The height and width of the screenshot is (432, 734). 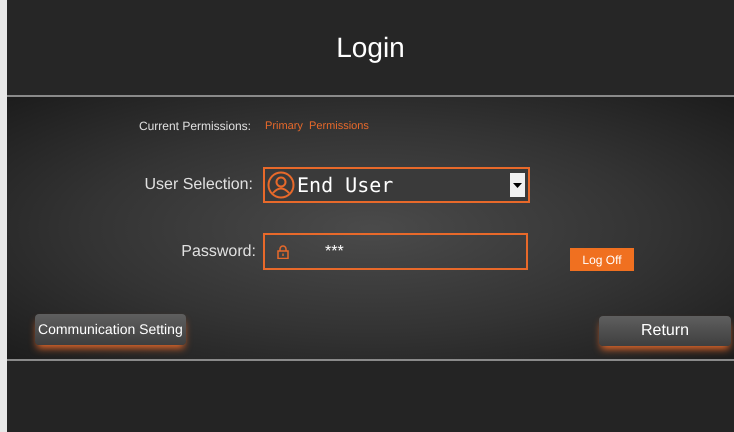 What do you see at coordinates (281, 185) in the screenshot?
I see `user-icon` at bounding box center [281, 185].